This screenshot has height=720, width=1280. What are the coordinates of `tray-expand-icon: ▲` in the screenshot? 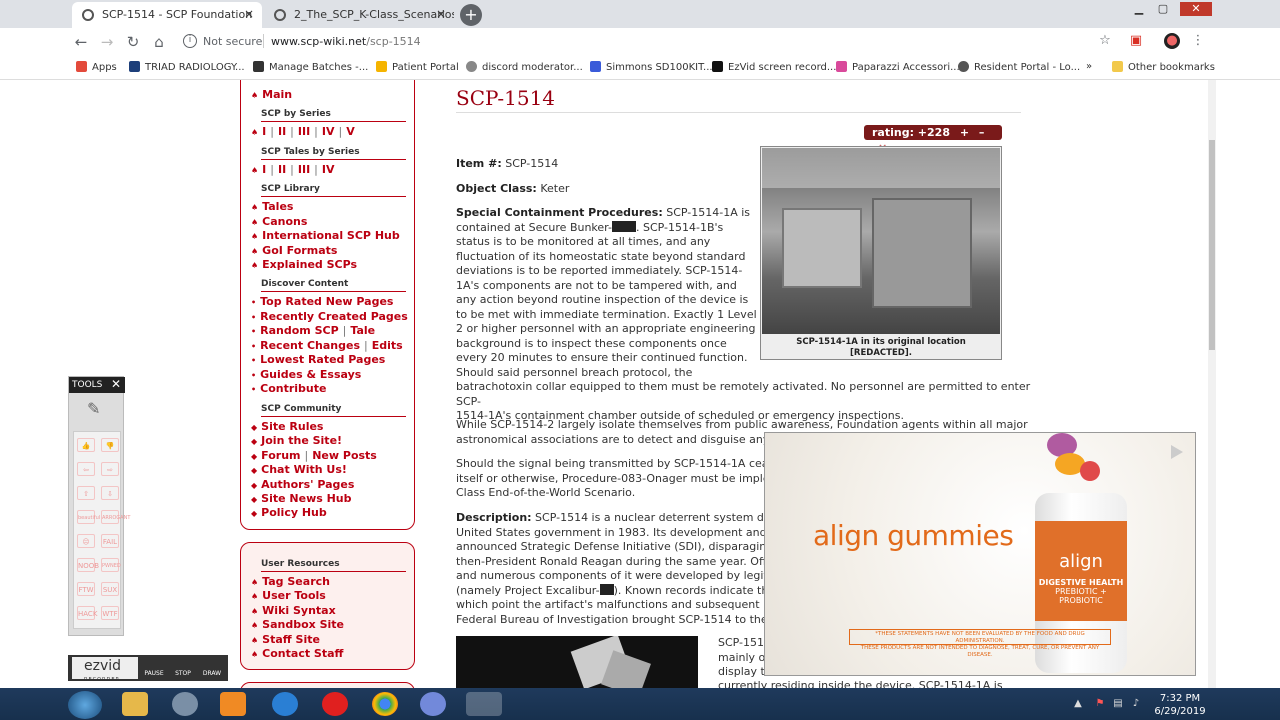 It's located at (1078, 704).